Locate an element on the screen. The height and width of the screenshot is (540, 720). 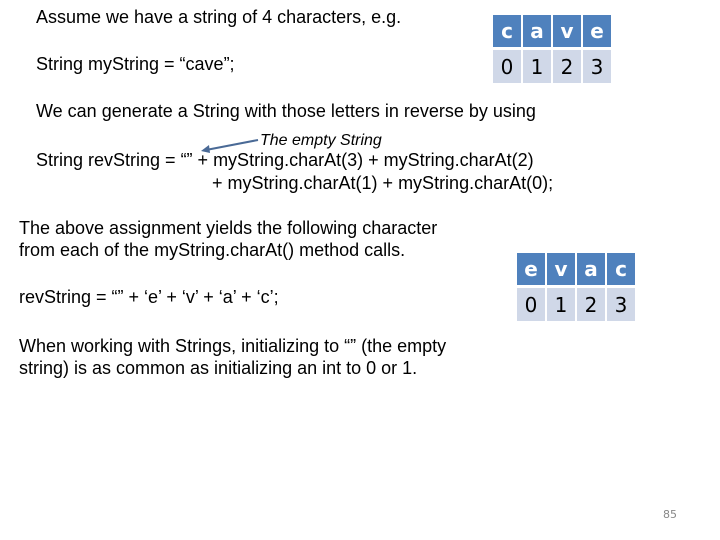
char-cell: v is located at coordinates (561, 269).